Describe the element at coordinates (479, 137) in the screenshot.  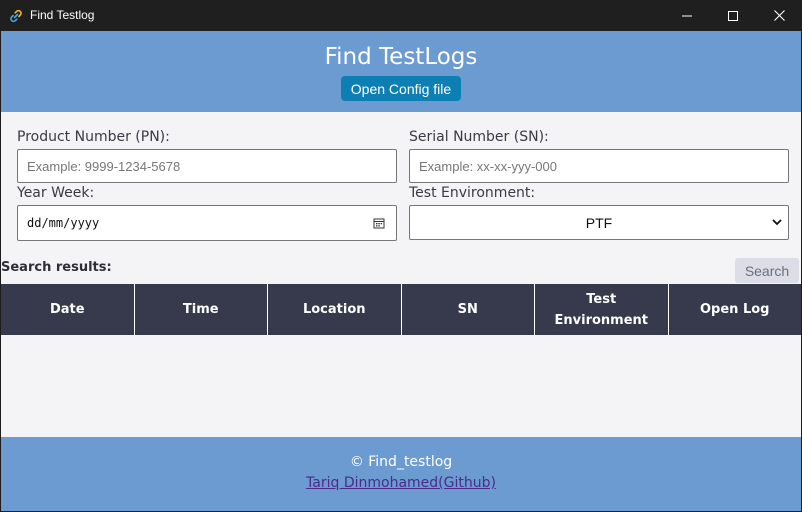
I see `sn-label: Serial Number (SN):` at that location.